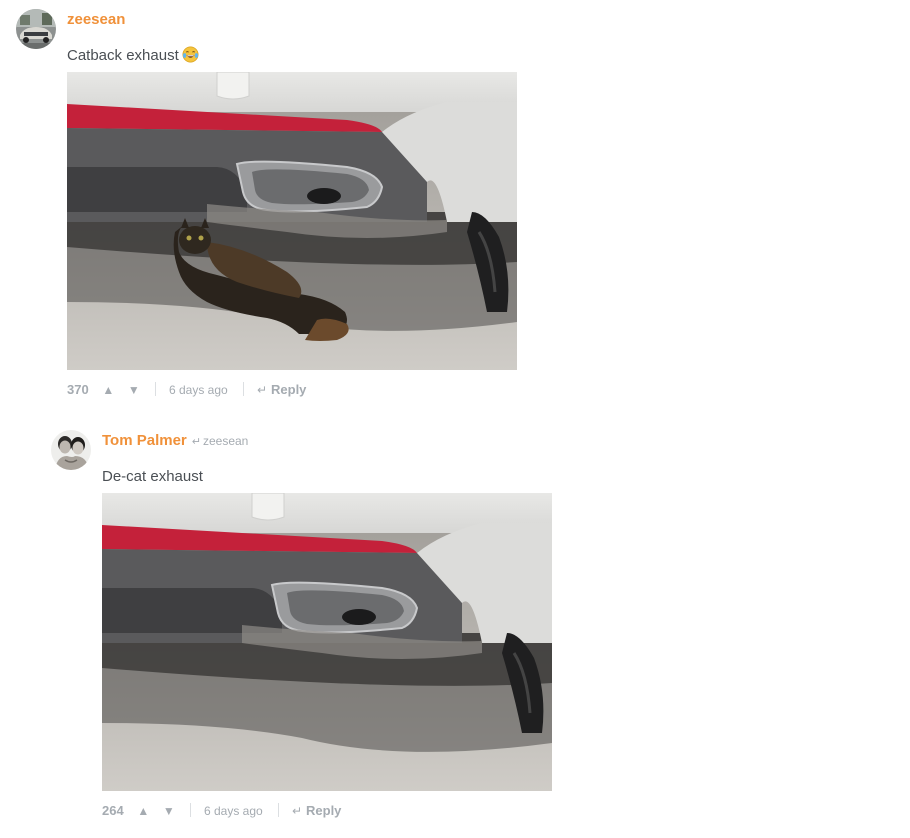  What do you see at coordinates (96, 19) in the screenshot?
I see `author-name: zeesean` at bounding box center [96, 19].